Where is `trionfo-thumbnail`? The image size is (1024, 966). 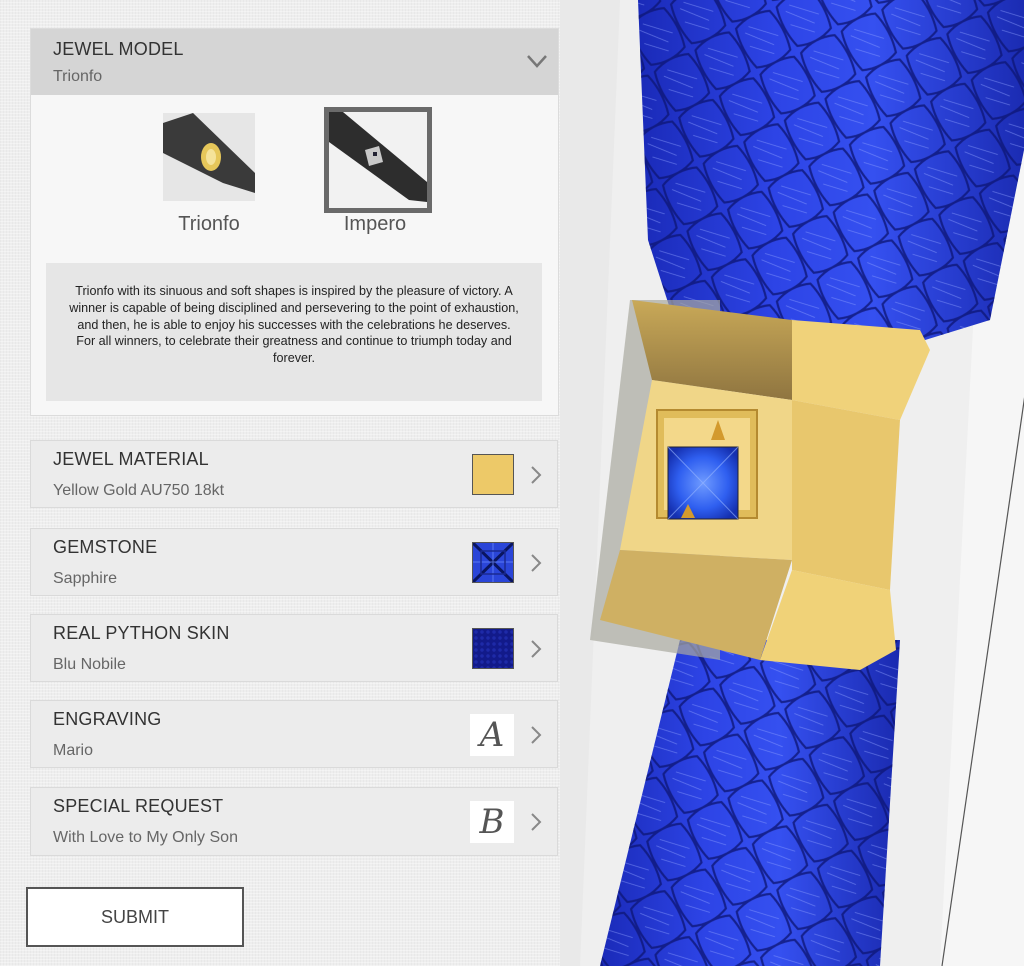 trionfo-thumbnail is located at coordinates (209, 157).